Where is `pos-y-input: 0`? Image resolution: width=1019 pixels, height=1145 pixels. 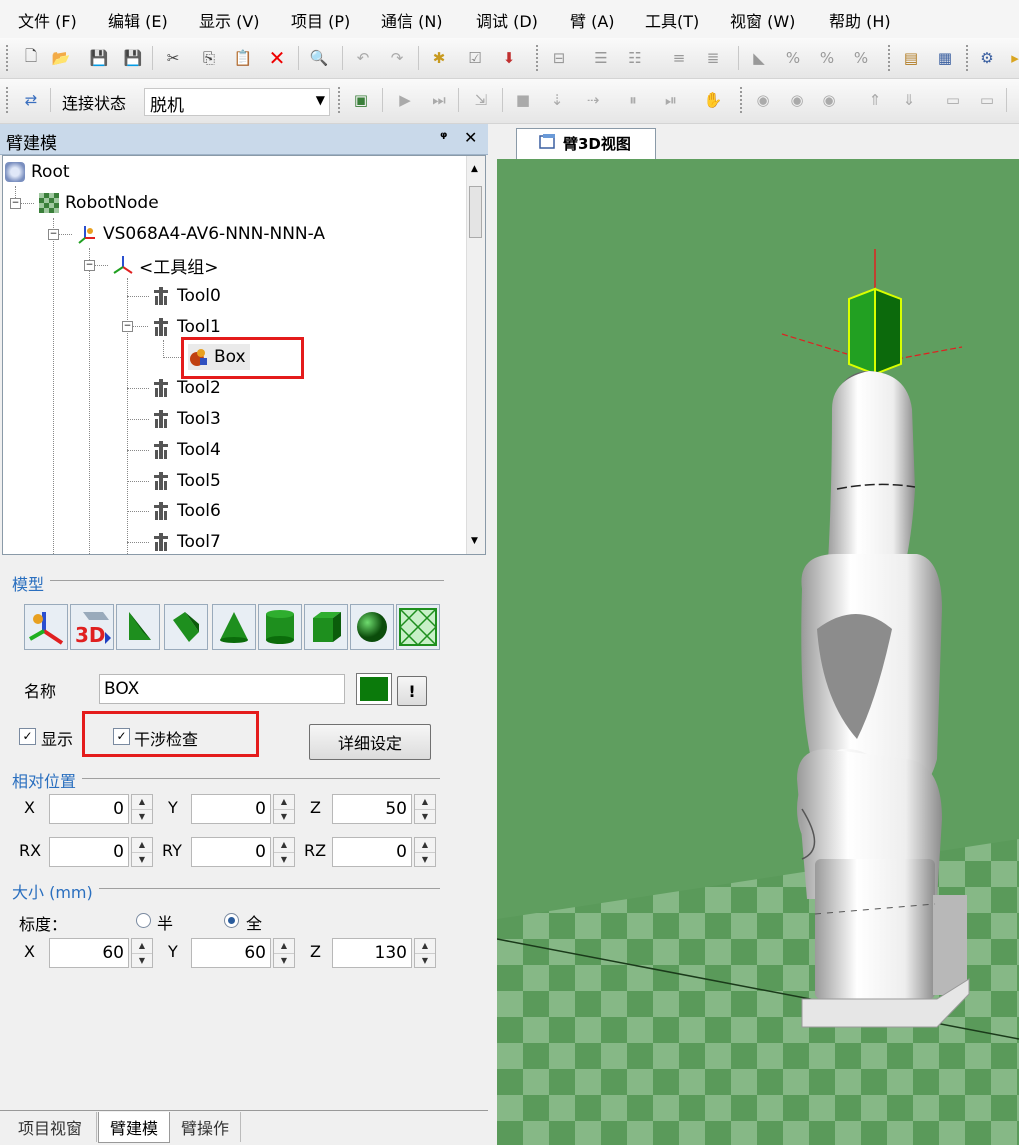 pos-y-input: 0 is located at coordinates (231, 809).